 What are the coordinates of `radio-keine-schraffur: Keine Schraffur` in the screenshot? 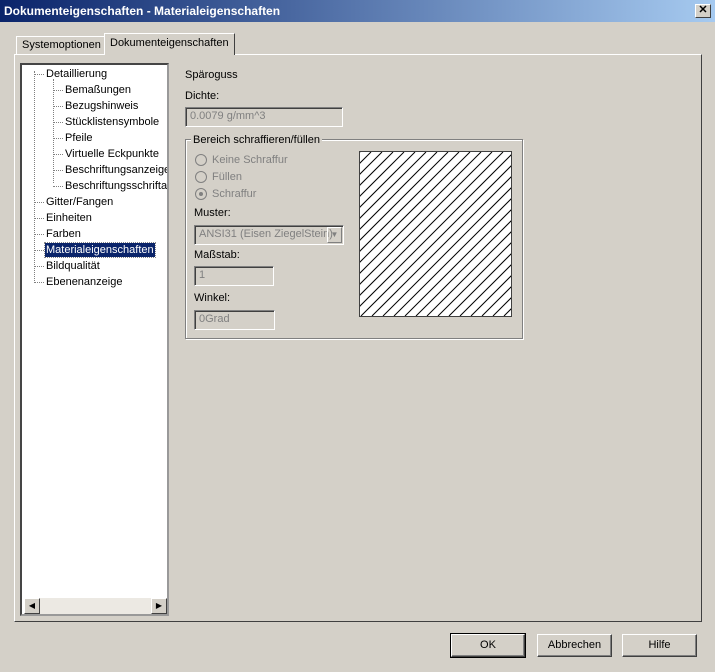 It's located at (241, 160).